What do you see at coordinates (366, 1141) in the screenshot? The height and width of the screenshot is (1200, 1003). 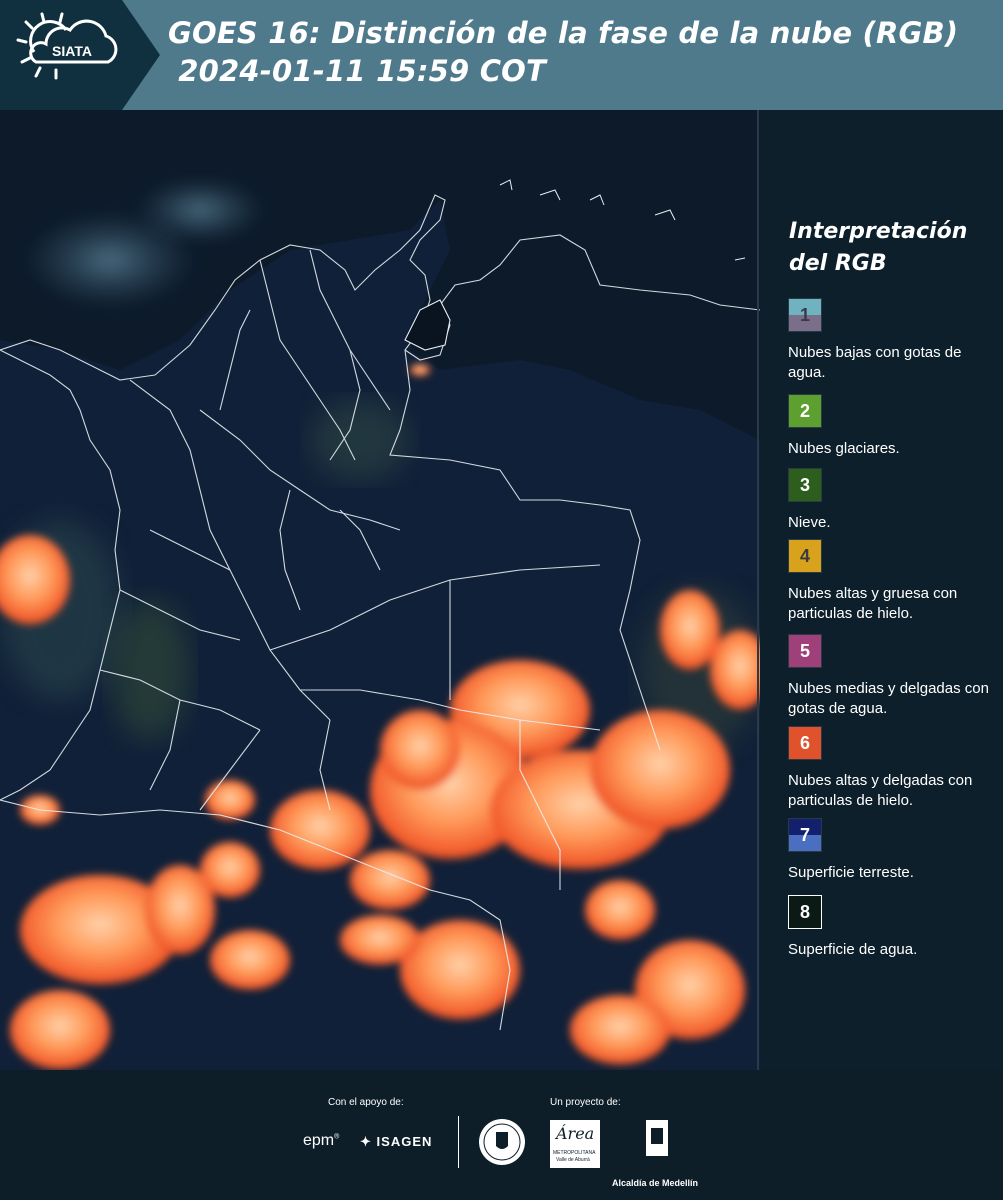 I see `isagen-mark-icon: ✦` at bounding box center [366, 1141].